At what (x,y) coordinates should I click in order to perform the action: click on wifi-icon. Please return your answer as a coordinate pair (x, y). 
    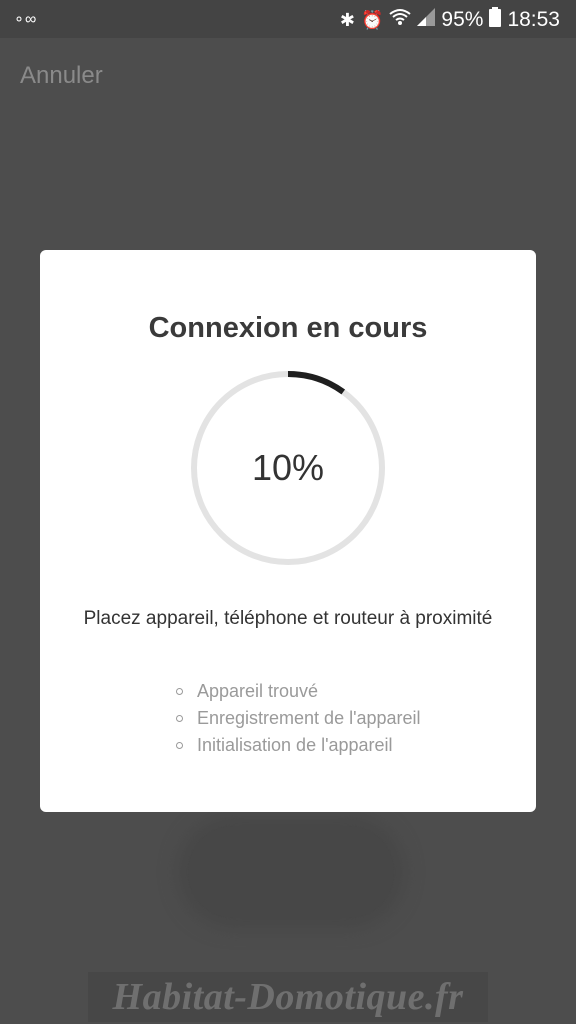
    Looking at the image, I should click on (400, 19).